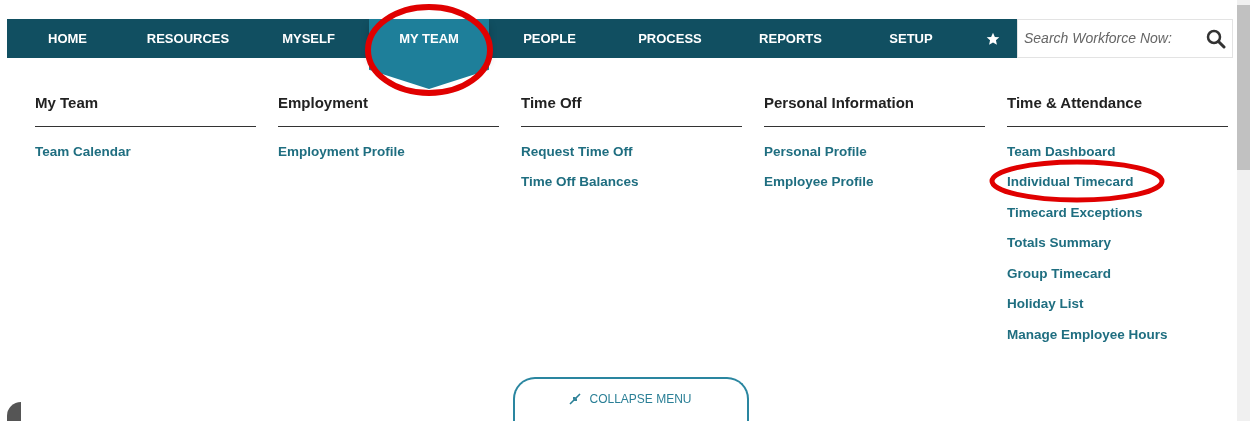 The image size is (1250, 421). I want to click on column-heading: Employment, so click(388, 109).